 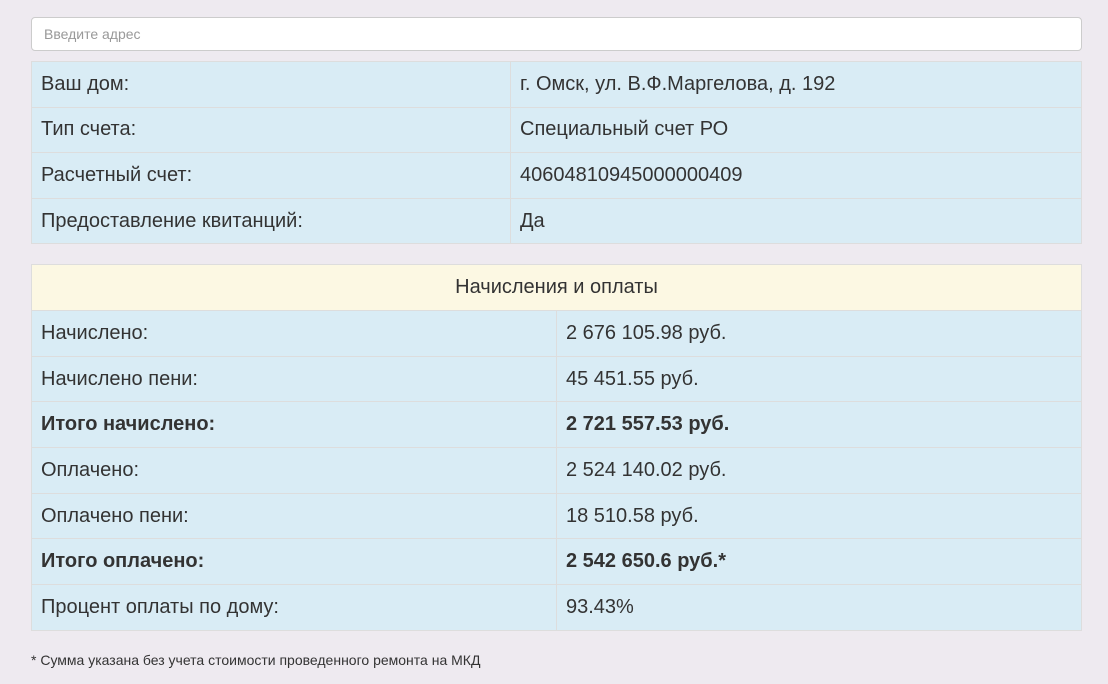 What do you see at coordinates (271, 175) in the screenshot?
I see `account-number-label: Расчетный счет:` at bounding box center [271, 175].